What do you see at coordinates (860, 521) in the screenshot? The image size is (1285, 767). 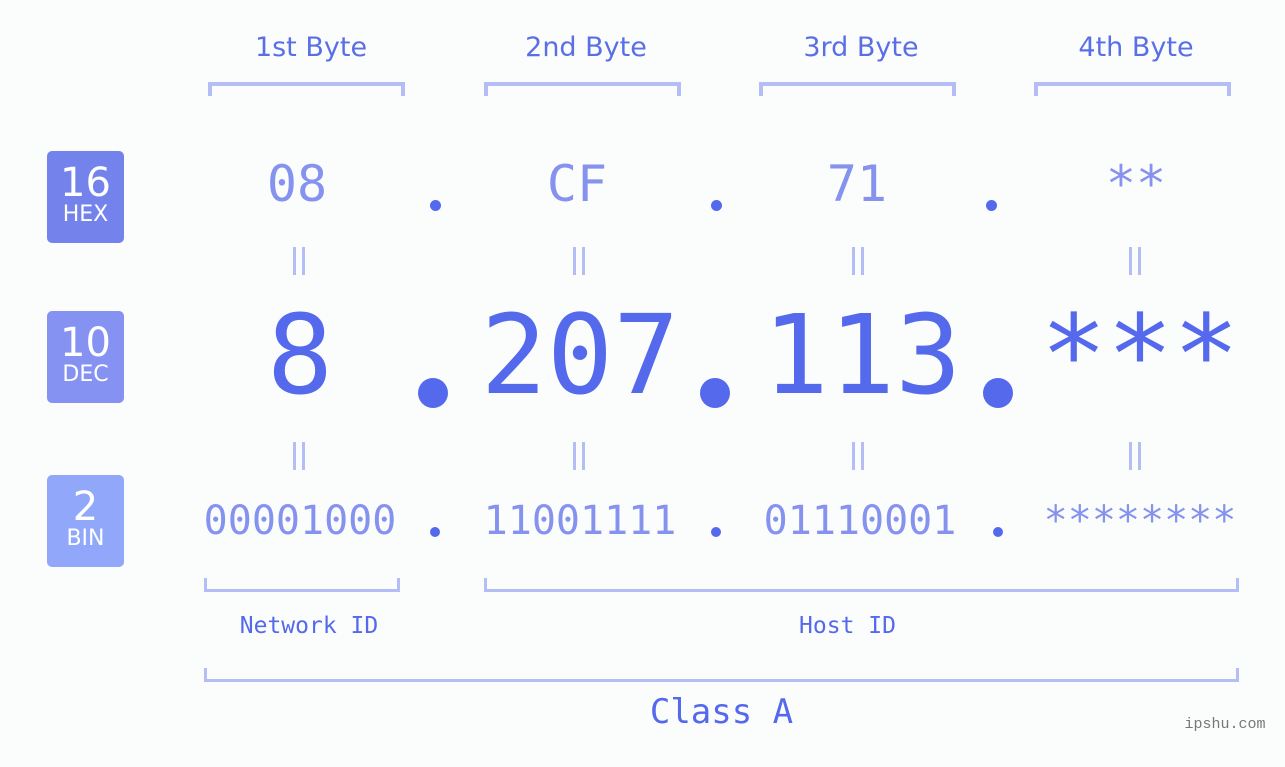 I see `bin-byte-3: 01110001` at bounding box center [860, 521].